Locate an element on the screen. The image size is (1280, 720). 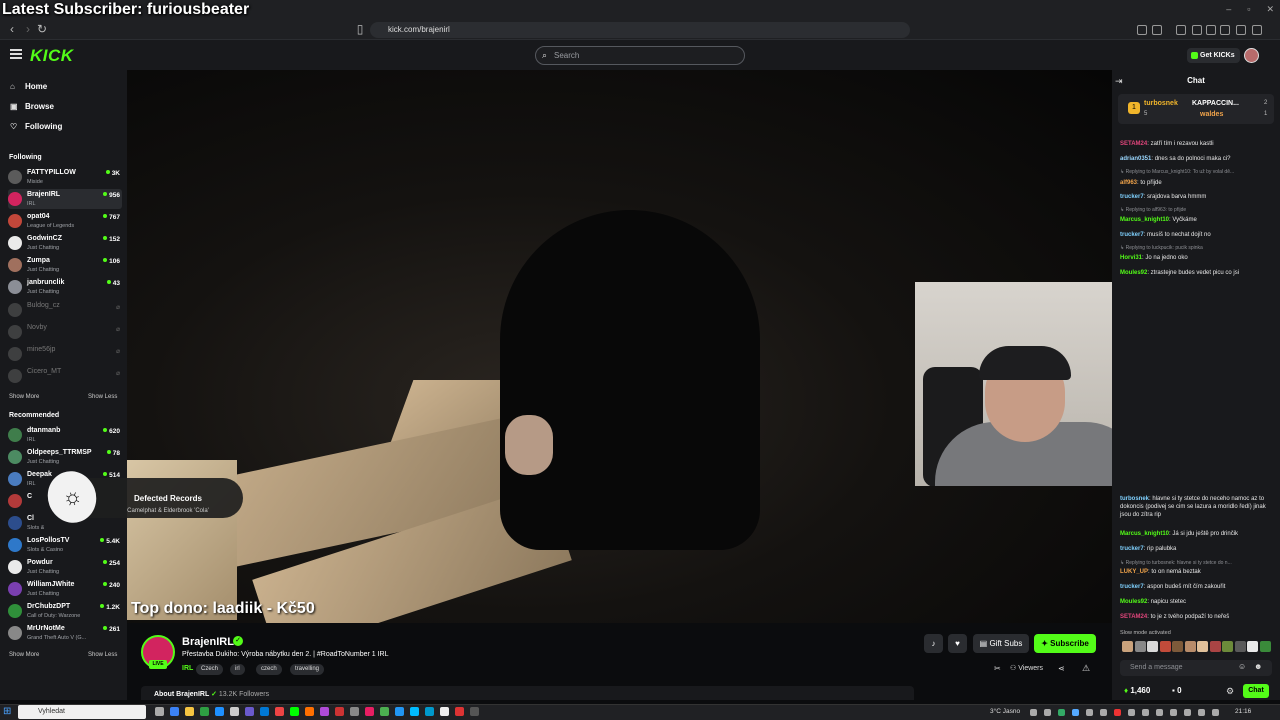
notification-bell-button: ♪ is located at coordinates (933, 643).